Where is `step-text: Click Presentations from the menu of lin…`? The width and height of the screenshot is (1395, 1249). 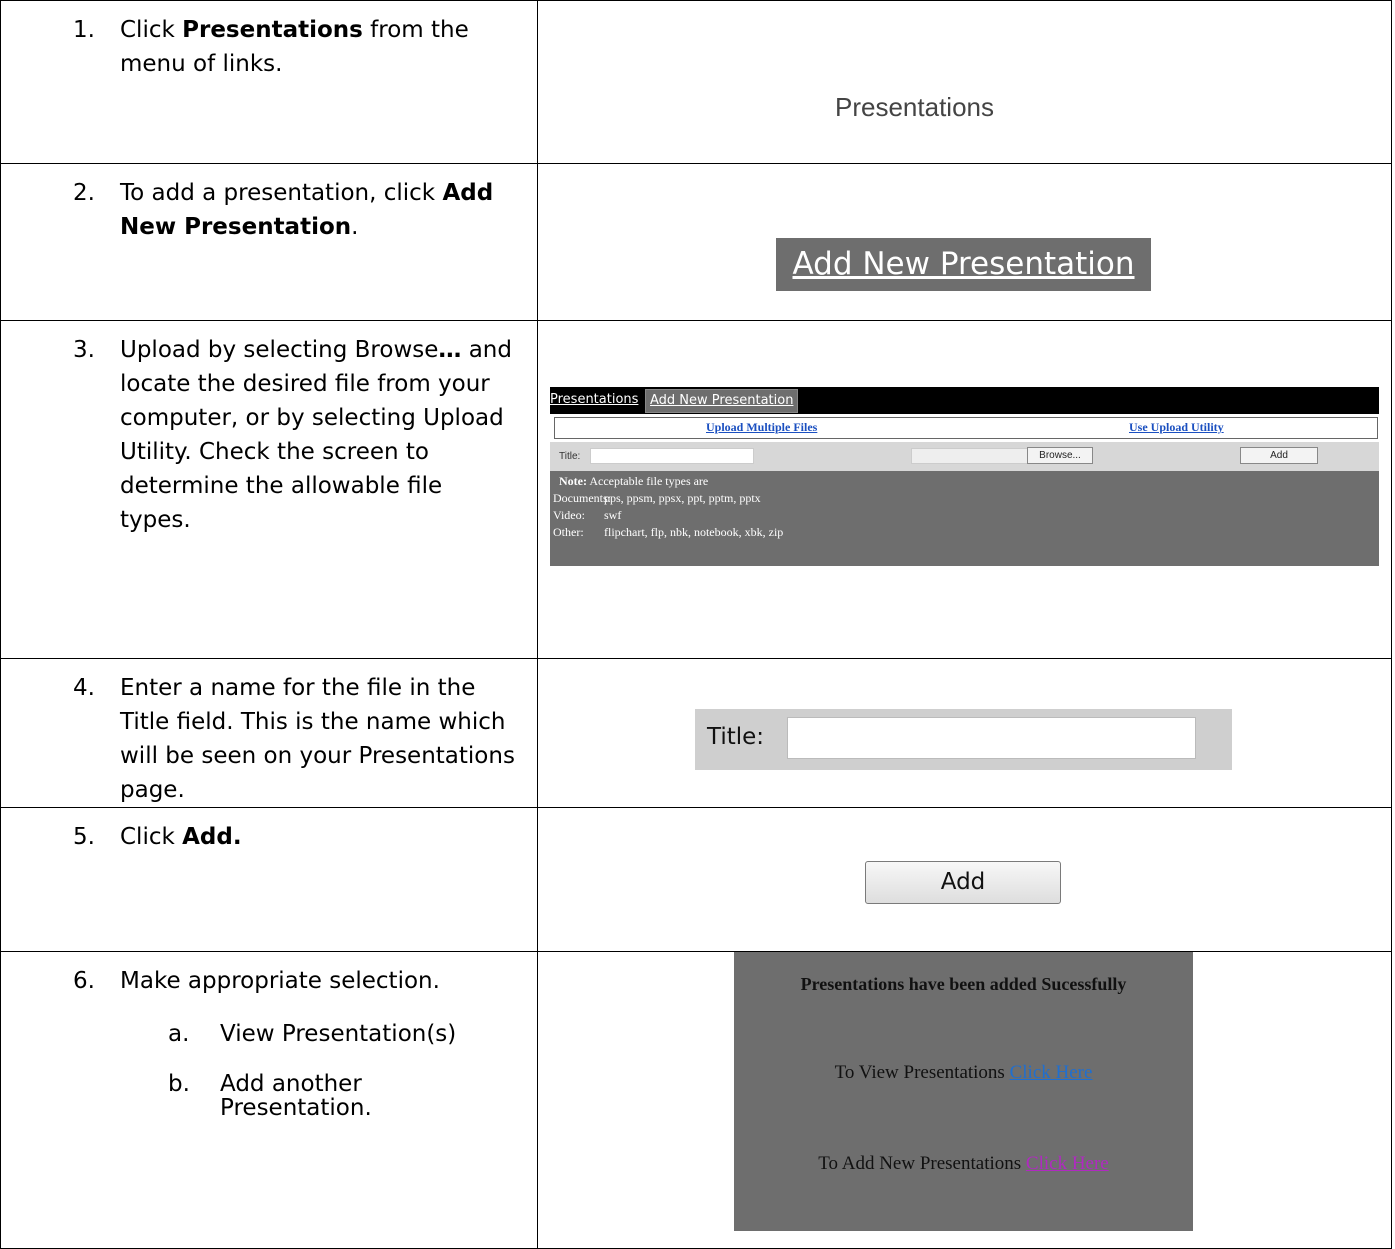 step-text: Click Presentations from the menu of lin… is located at coordinates (294, 47).